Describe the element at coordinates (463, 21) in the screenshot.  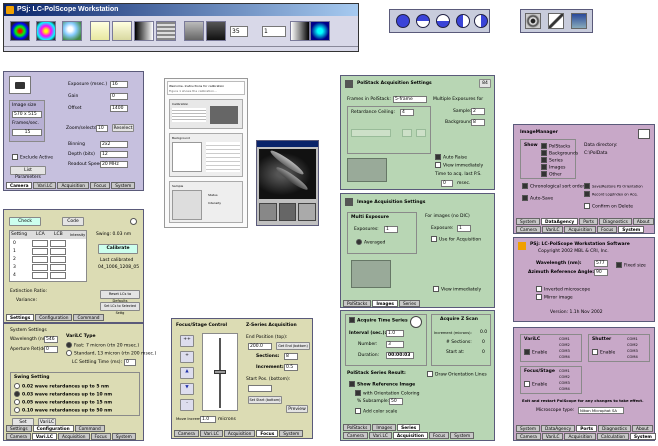
I see `half-circle-left-icon` at that location.